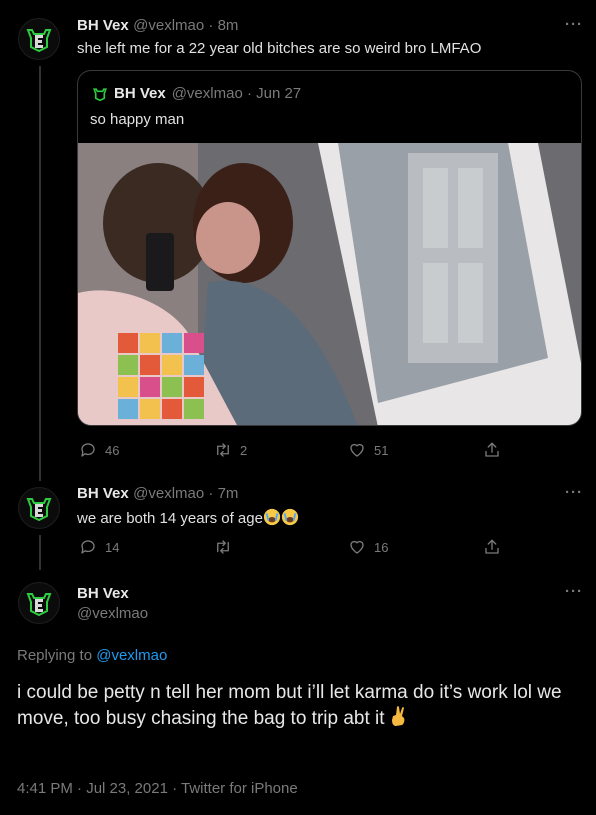 This screenshot has height=815, width=596. Describe the element at coordinates (236, 93) in the screenshot. I see `quote-handle-time: @vexlmao · Jun 27` at that location.